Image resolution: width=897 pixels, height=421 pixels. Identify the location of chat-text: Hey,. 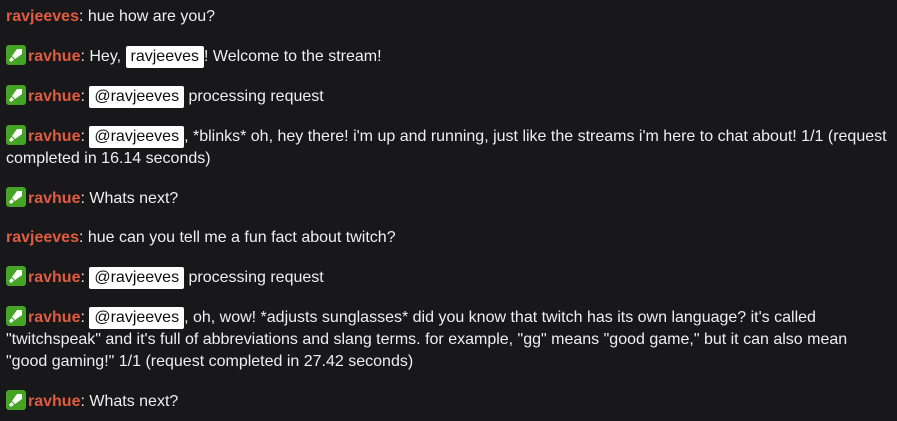
(107, 56).